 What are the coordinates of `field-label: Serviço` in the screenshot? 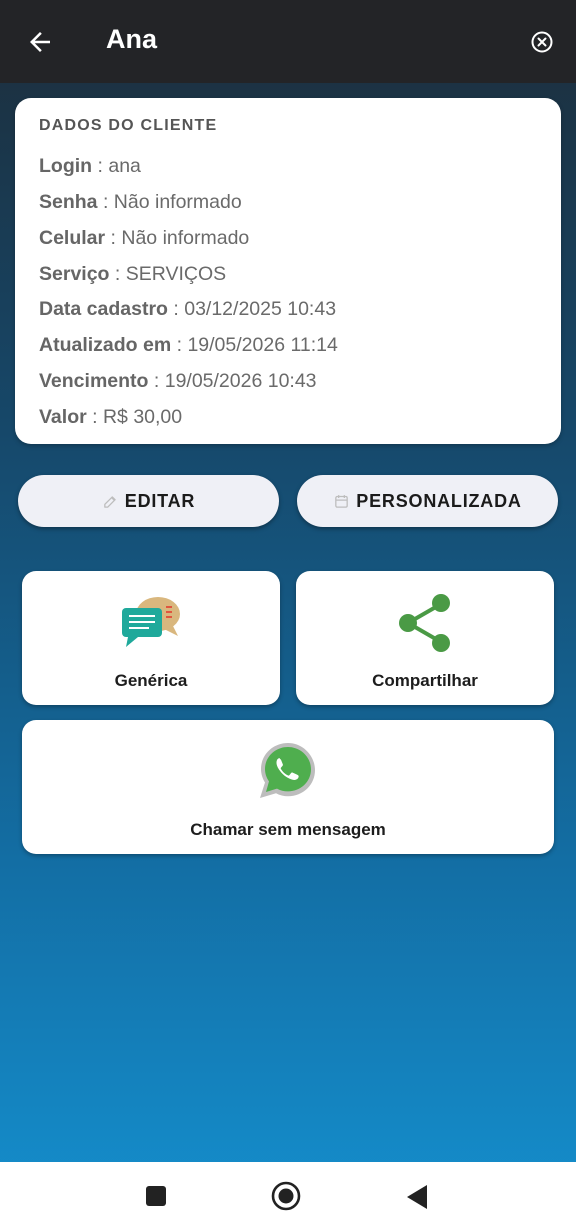 It's located at (74, 274).